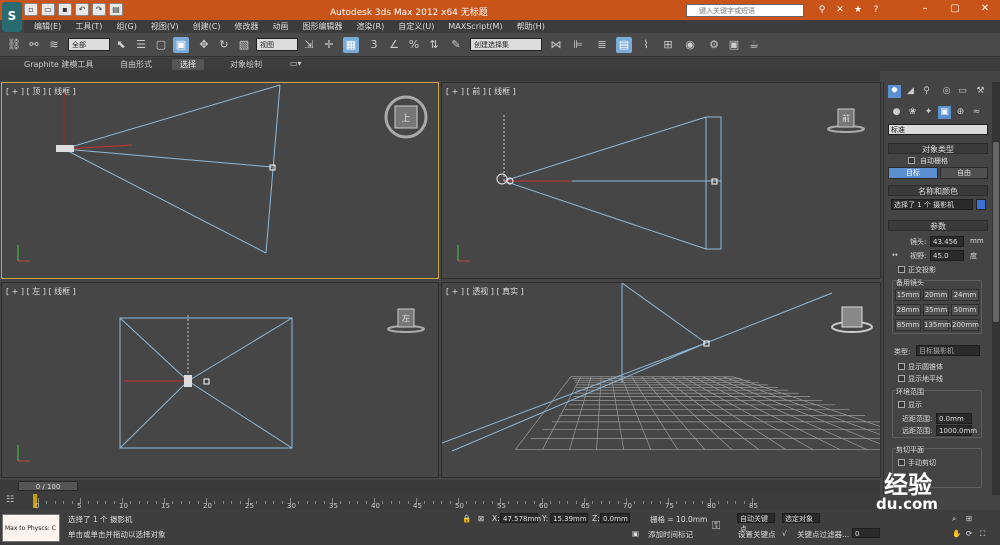 The height and width of the screenshot is (545, 1000). What do you see at coordinates (54, 45) in the screenshot?
I see `bind-spacewarp-icon: ≋` at bounding box center [54, 45].